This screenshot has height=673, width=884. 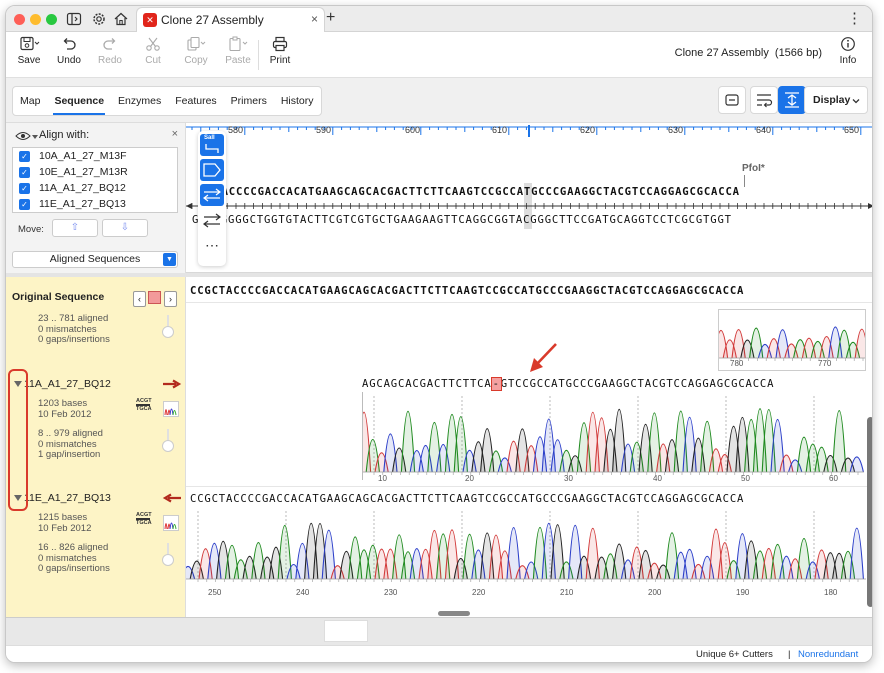 I want to click on gap-marker: -, so click(x=496, y=384).